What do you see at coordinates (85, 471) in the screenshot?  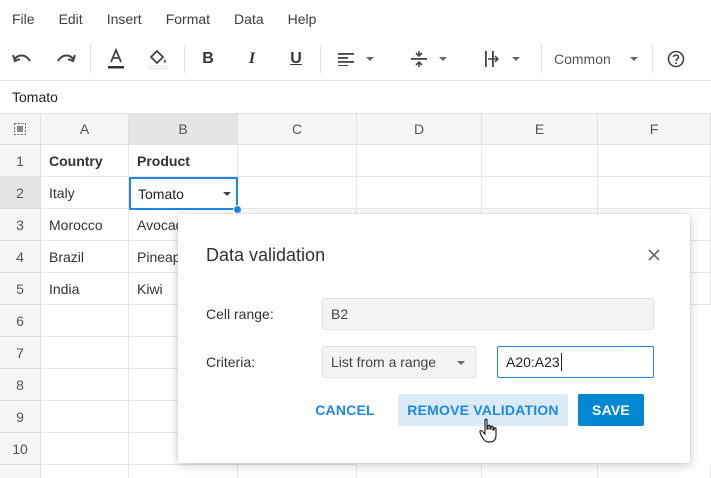 I see `cell-a11` at bounding box center [85, 471].